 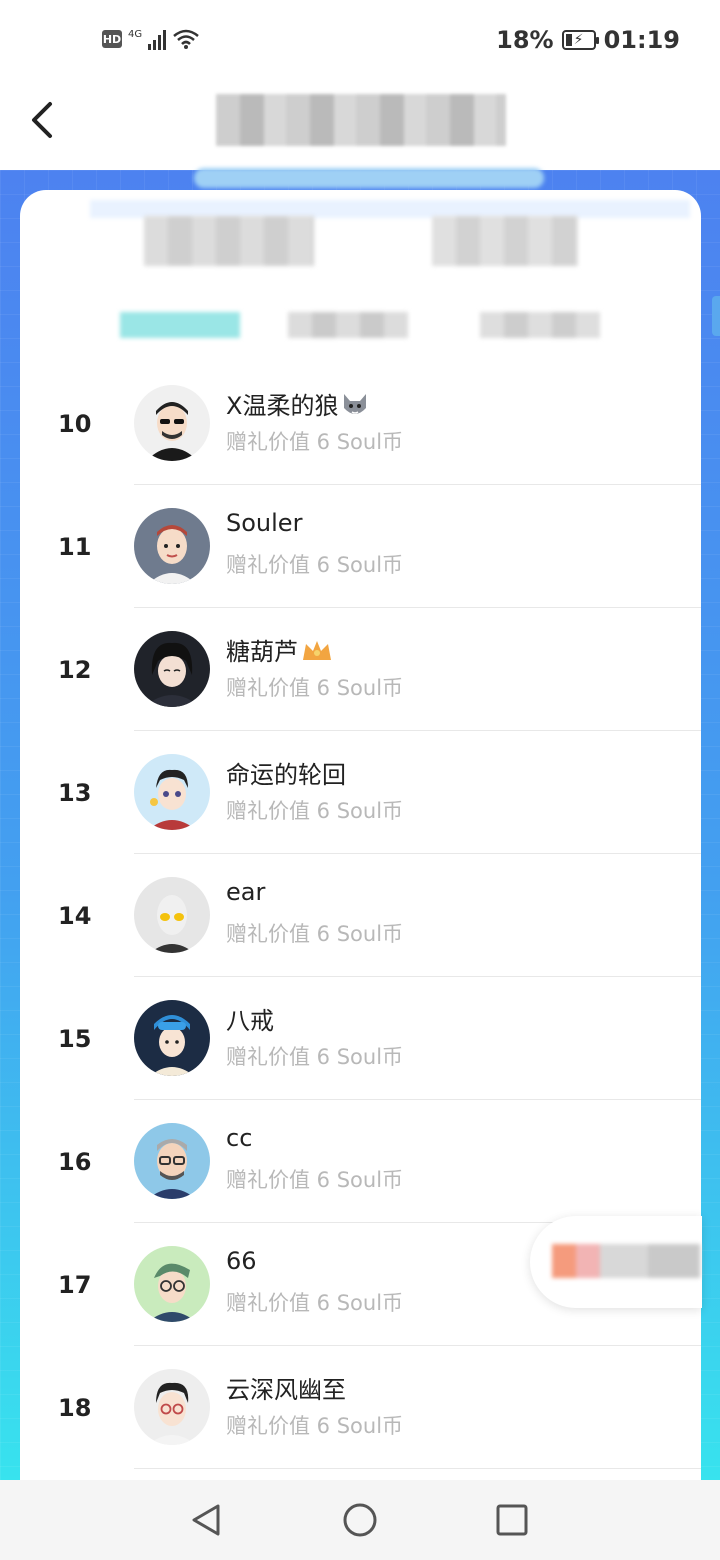 I want to click on list-item: 18 云深风幽至 赠礼价值 6 Soul币, so click(x=360, y=1407).